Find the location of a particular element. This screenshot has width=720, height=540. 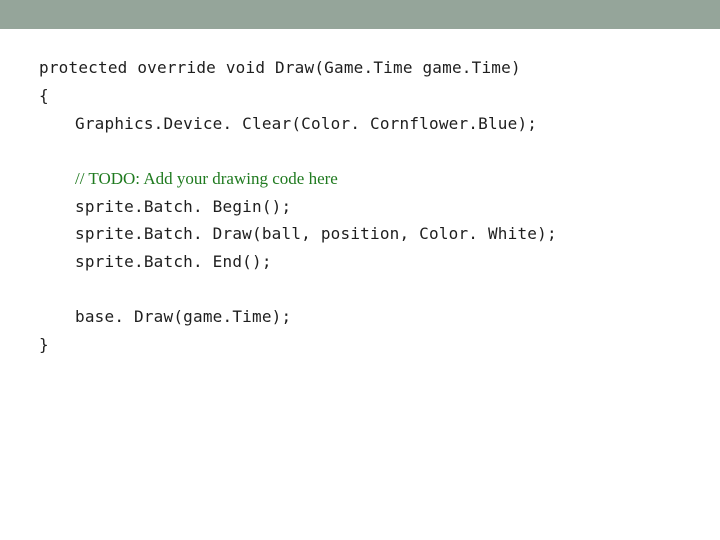

code-line-open-brace: { is located at coordinates (44, 95).